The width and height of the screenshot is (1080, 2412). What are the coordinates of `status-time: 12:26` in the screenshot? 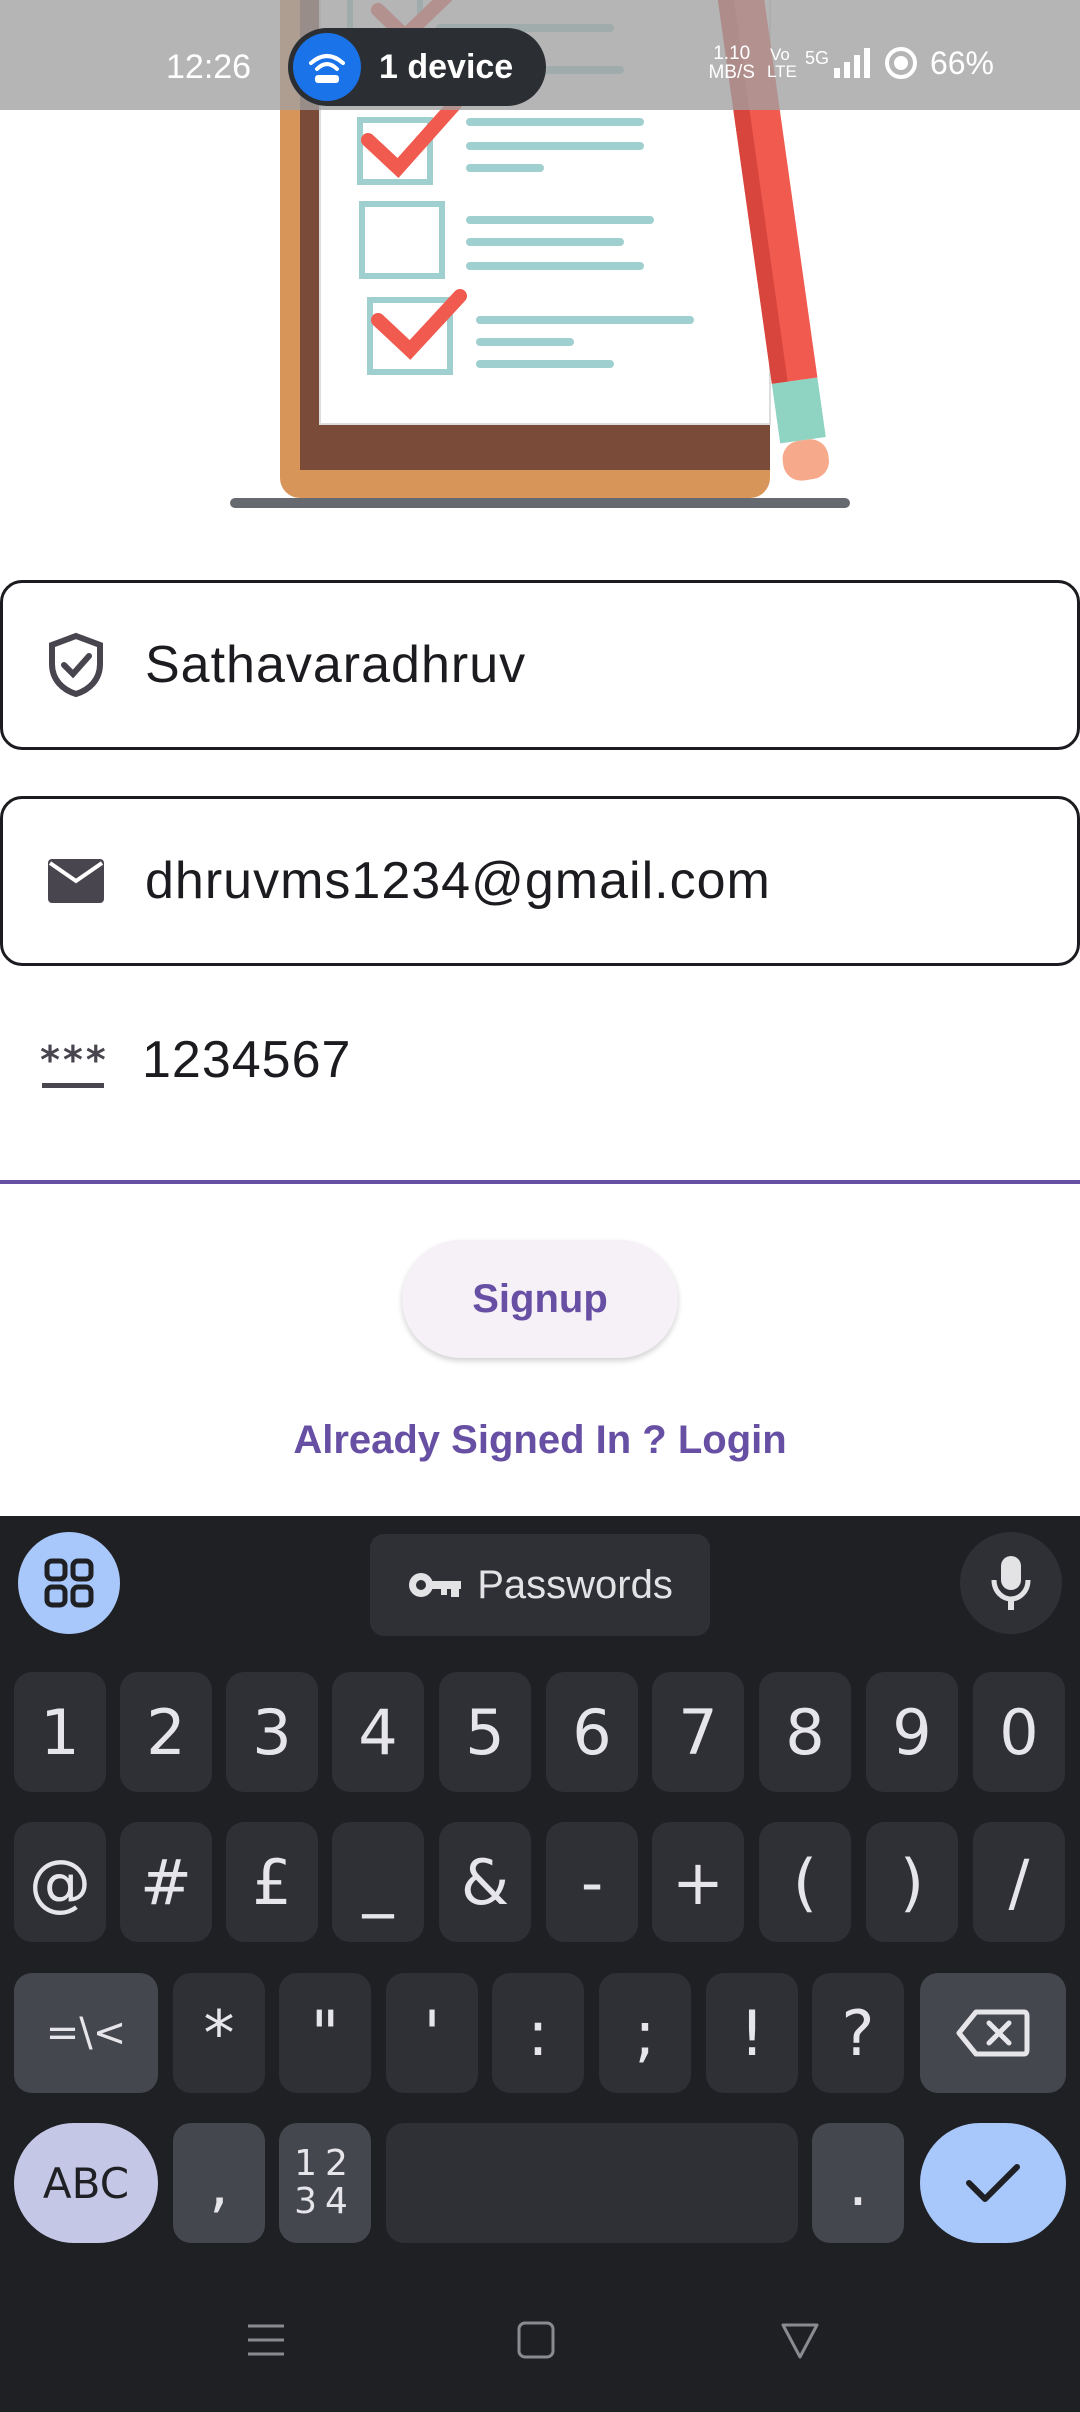 It's located at (209, 67).